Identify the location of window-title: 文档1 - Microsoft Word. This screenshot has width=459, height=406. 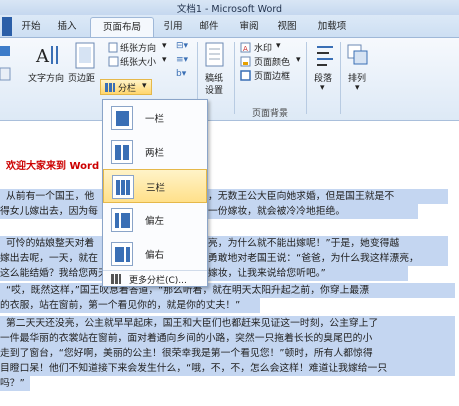
(229, 9).